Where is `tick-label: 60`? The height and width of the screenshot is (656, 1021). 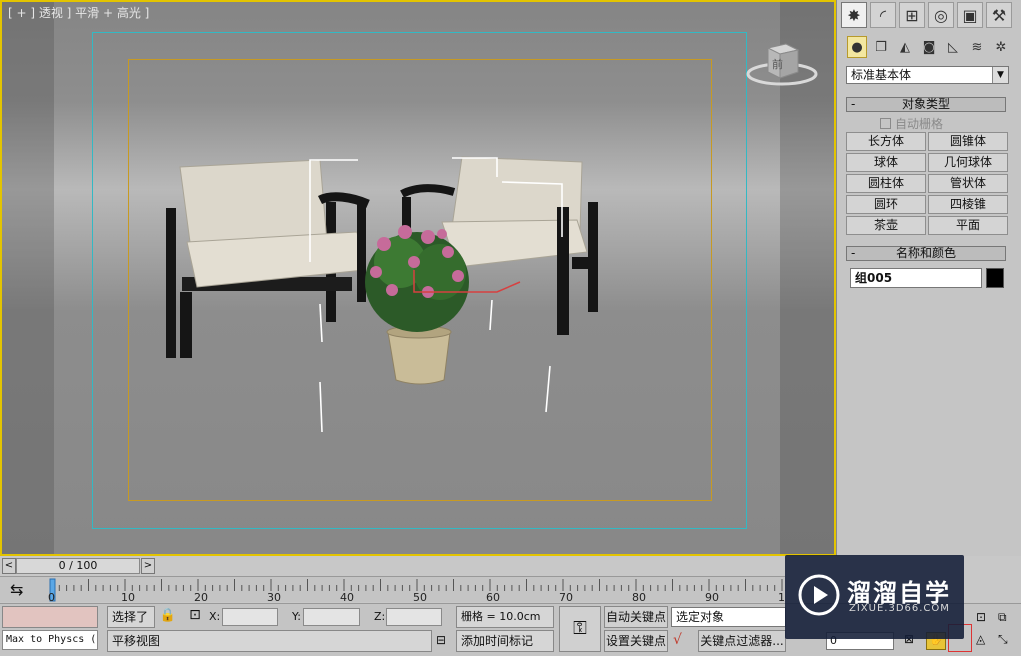
tick-label: 60 is located at coordinates (493, 597).